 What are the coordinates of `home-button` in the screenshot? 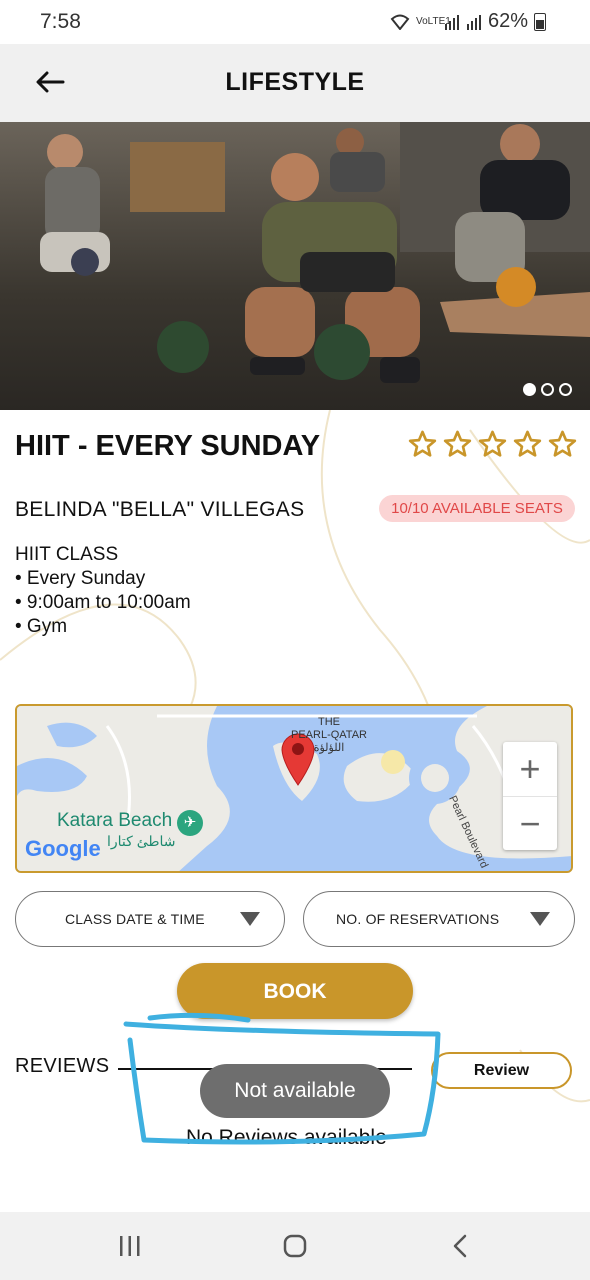 It's located at (295, 1246).